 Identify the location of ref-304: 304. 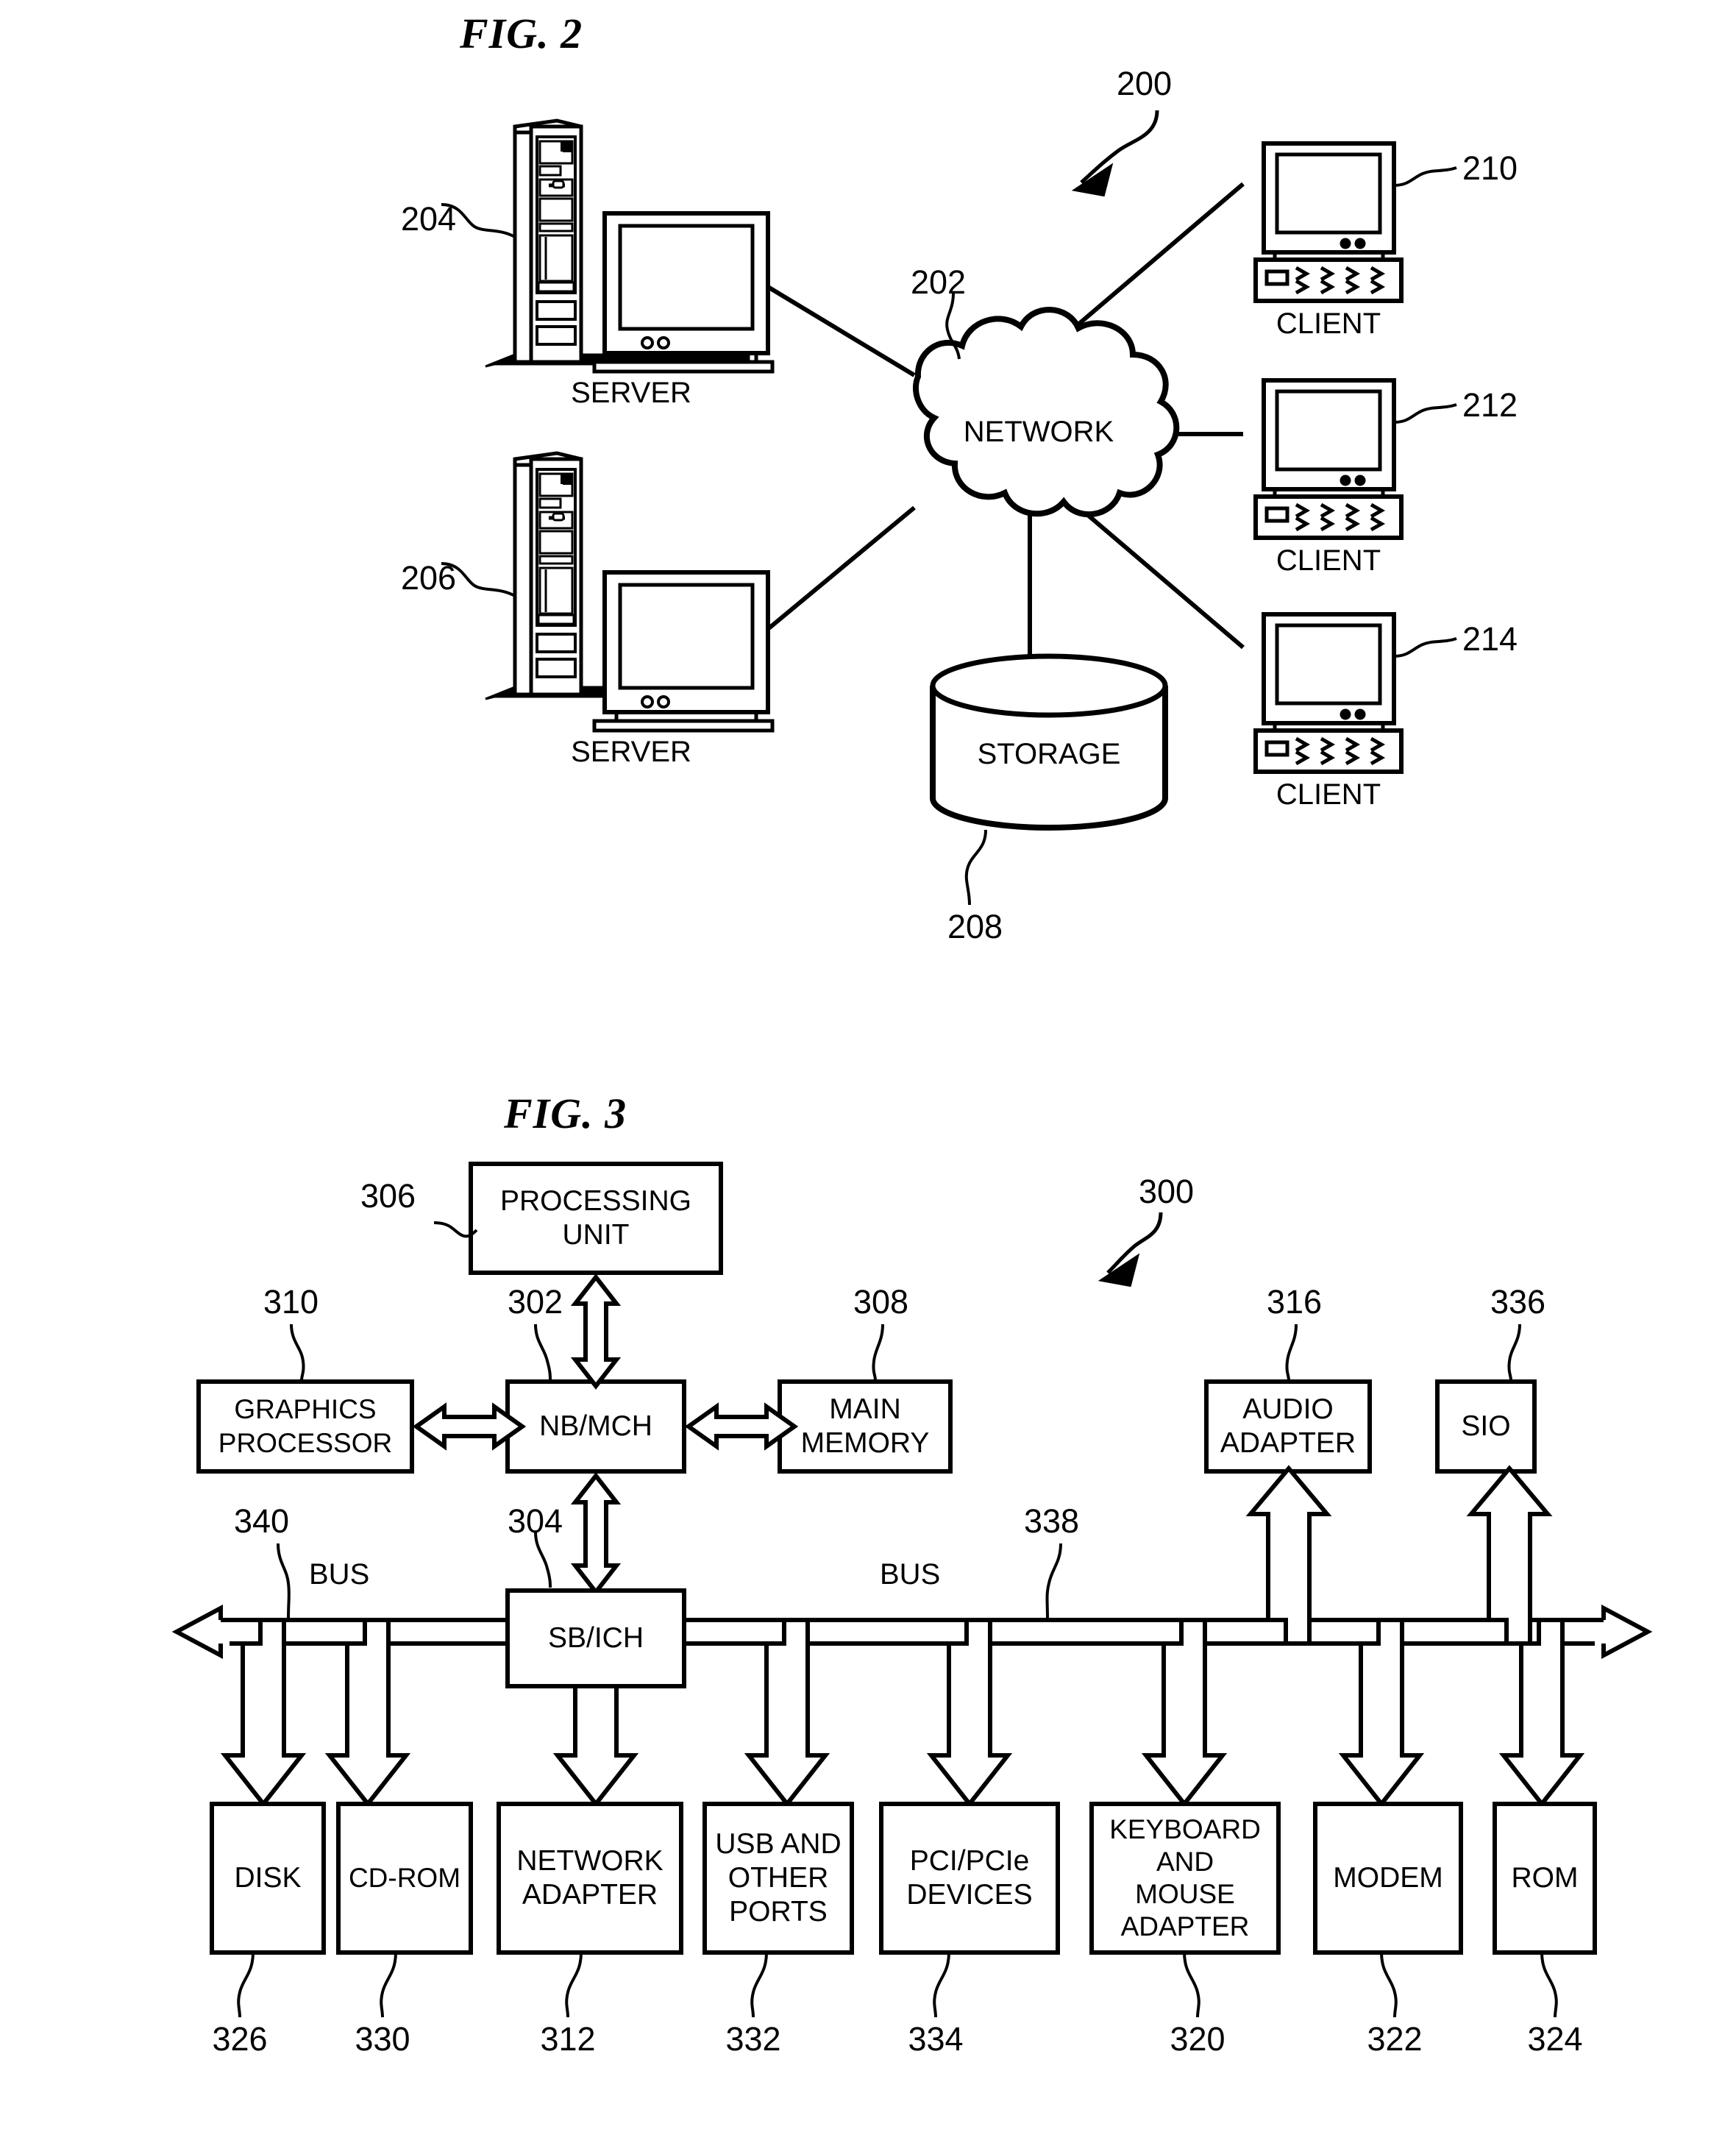
(535, 1521).